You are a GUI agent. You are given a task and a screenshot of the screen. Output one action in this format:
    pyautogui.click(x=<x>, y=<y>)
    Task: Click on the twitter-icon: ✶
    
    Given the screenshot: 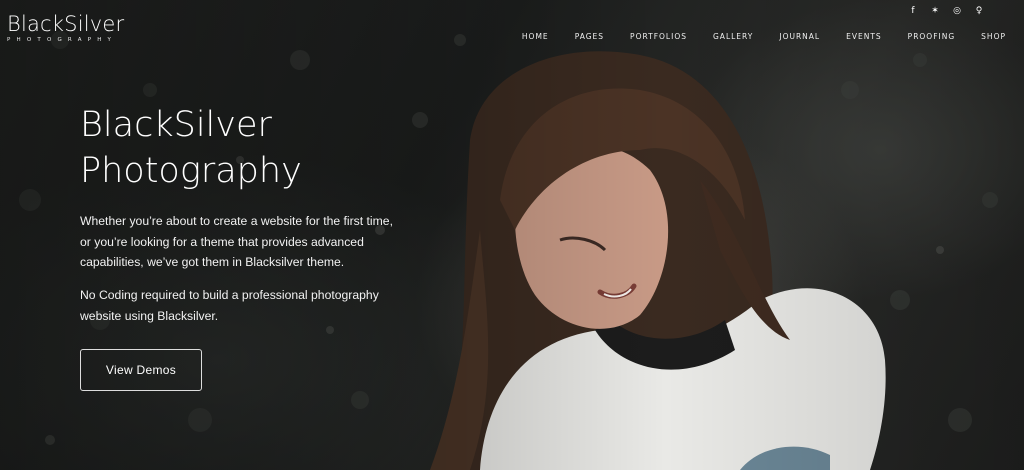 What is the action you would take?
    pyautogui.click(x=935, y=11)
    